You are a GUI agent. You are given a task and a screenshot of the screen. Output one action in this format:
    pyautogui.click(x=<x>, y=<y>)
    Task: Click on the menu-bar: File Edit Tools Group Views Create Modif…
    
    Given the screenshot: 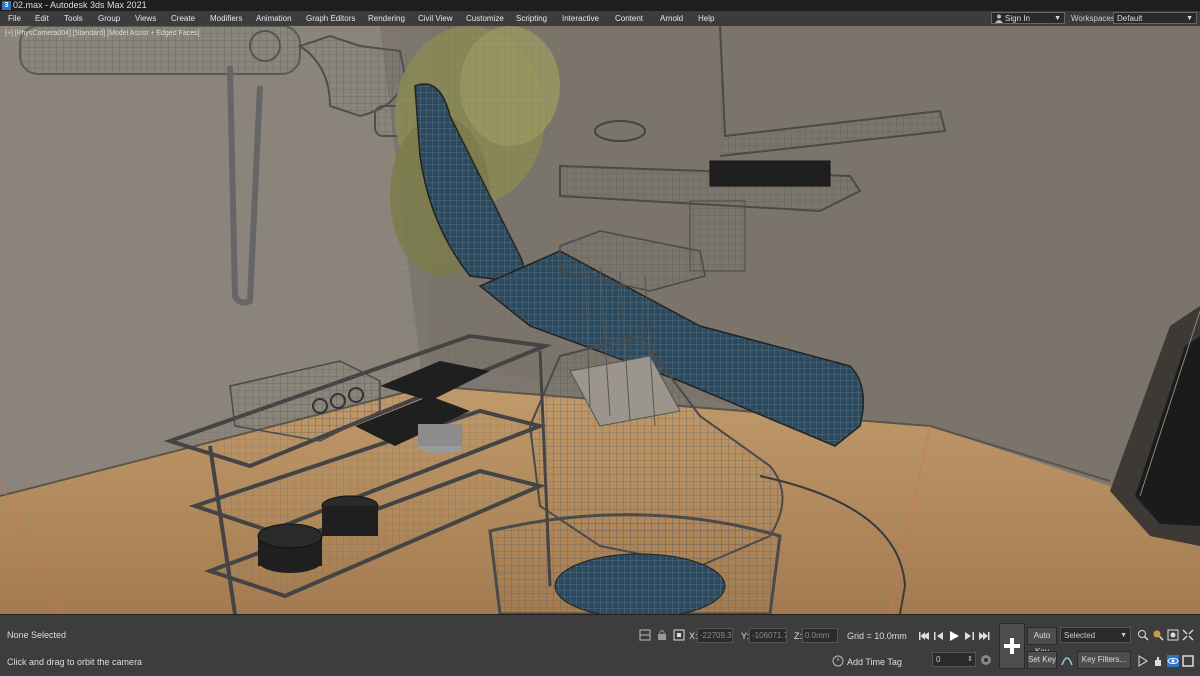 What is the action you would take?
    pyautogui.click(x=600, y=18)
    